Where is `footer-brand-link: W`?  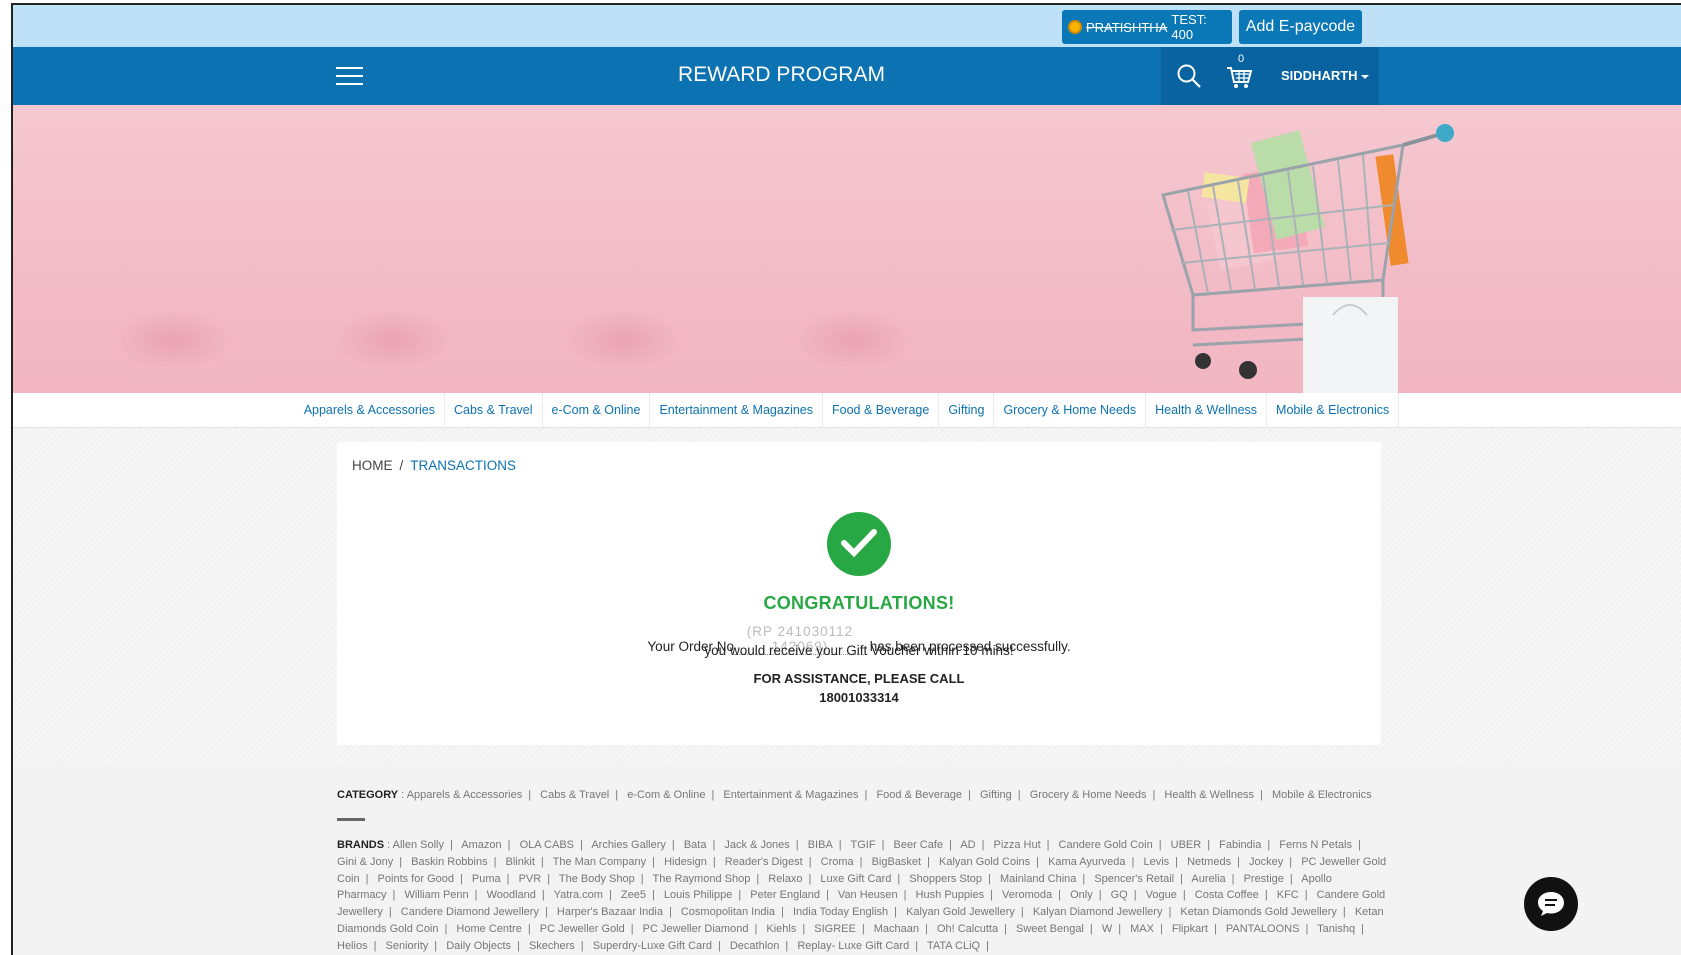 footer-brand-link: W is located at coordinates (1107, 929).